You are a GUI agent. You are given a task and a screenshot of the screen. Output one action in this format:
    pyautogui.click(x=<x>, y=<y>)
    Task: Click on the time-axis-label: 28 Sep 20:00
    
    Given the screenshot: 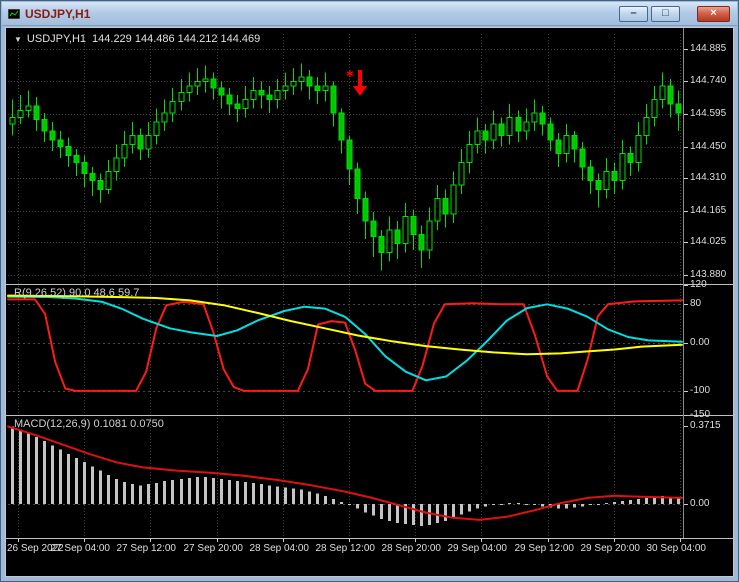 What is the action you would take?
    pyautogui.click(x=411, y=548)
    